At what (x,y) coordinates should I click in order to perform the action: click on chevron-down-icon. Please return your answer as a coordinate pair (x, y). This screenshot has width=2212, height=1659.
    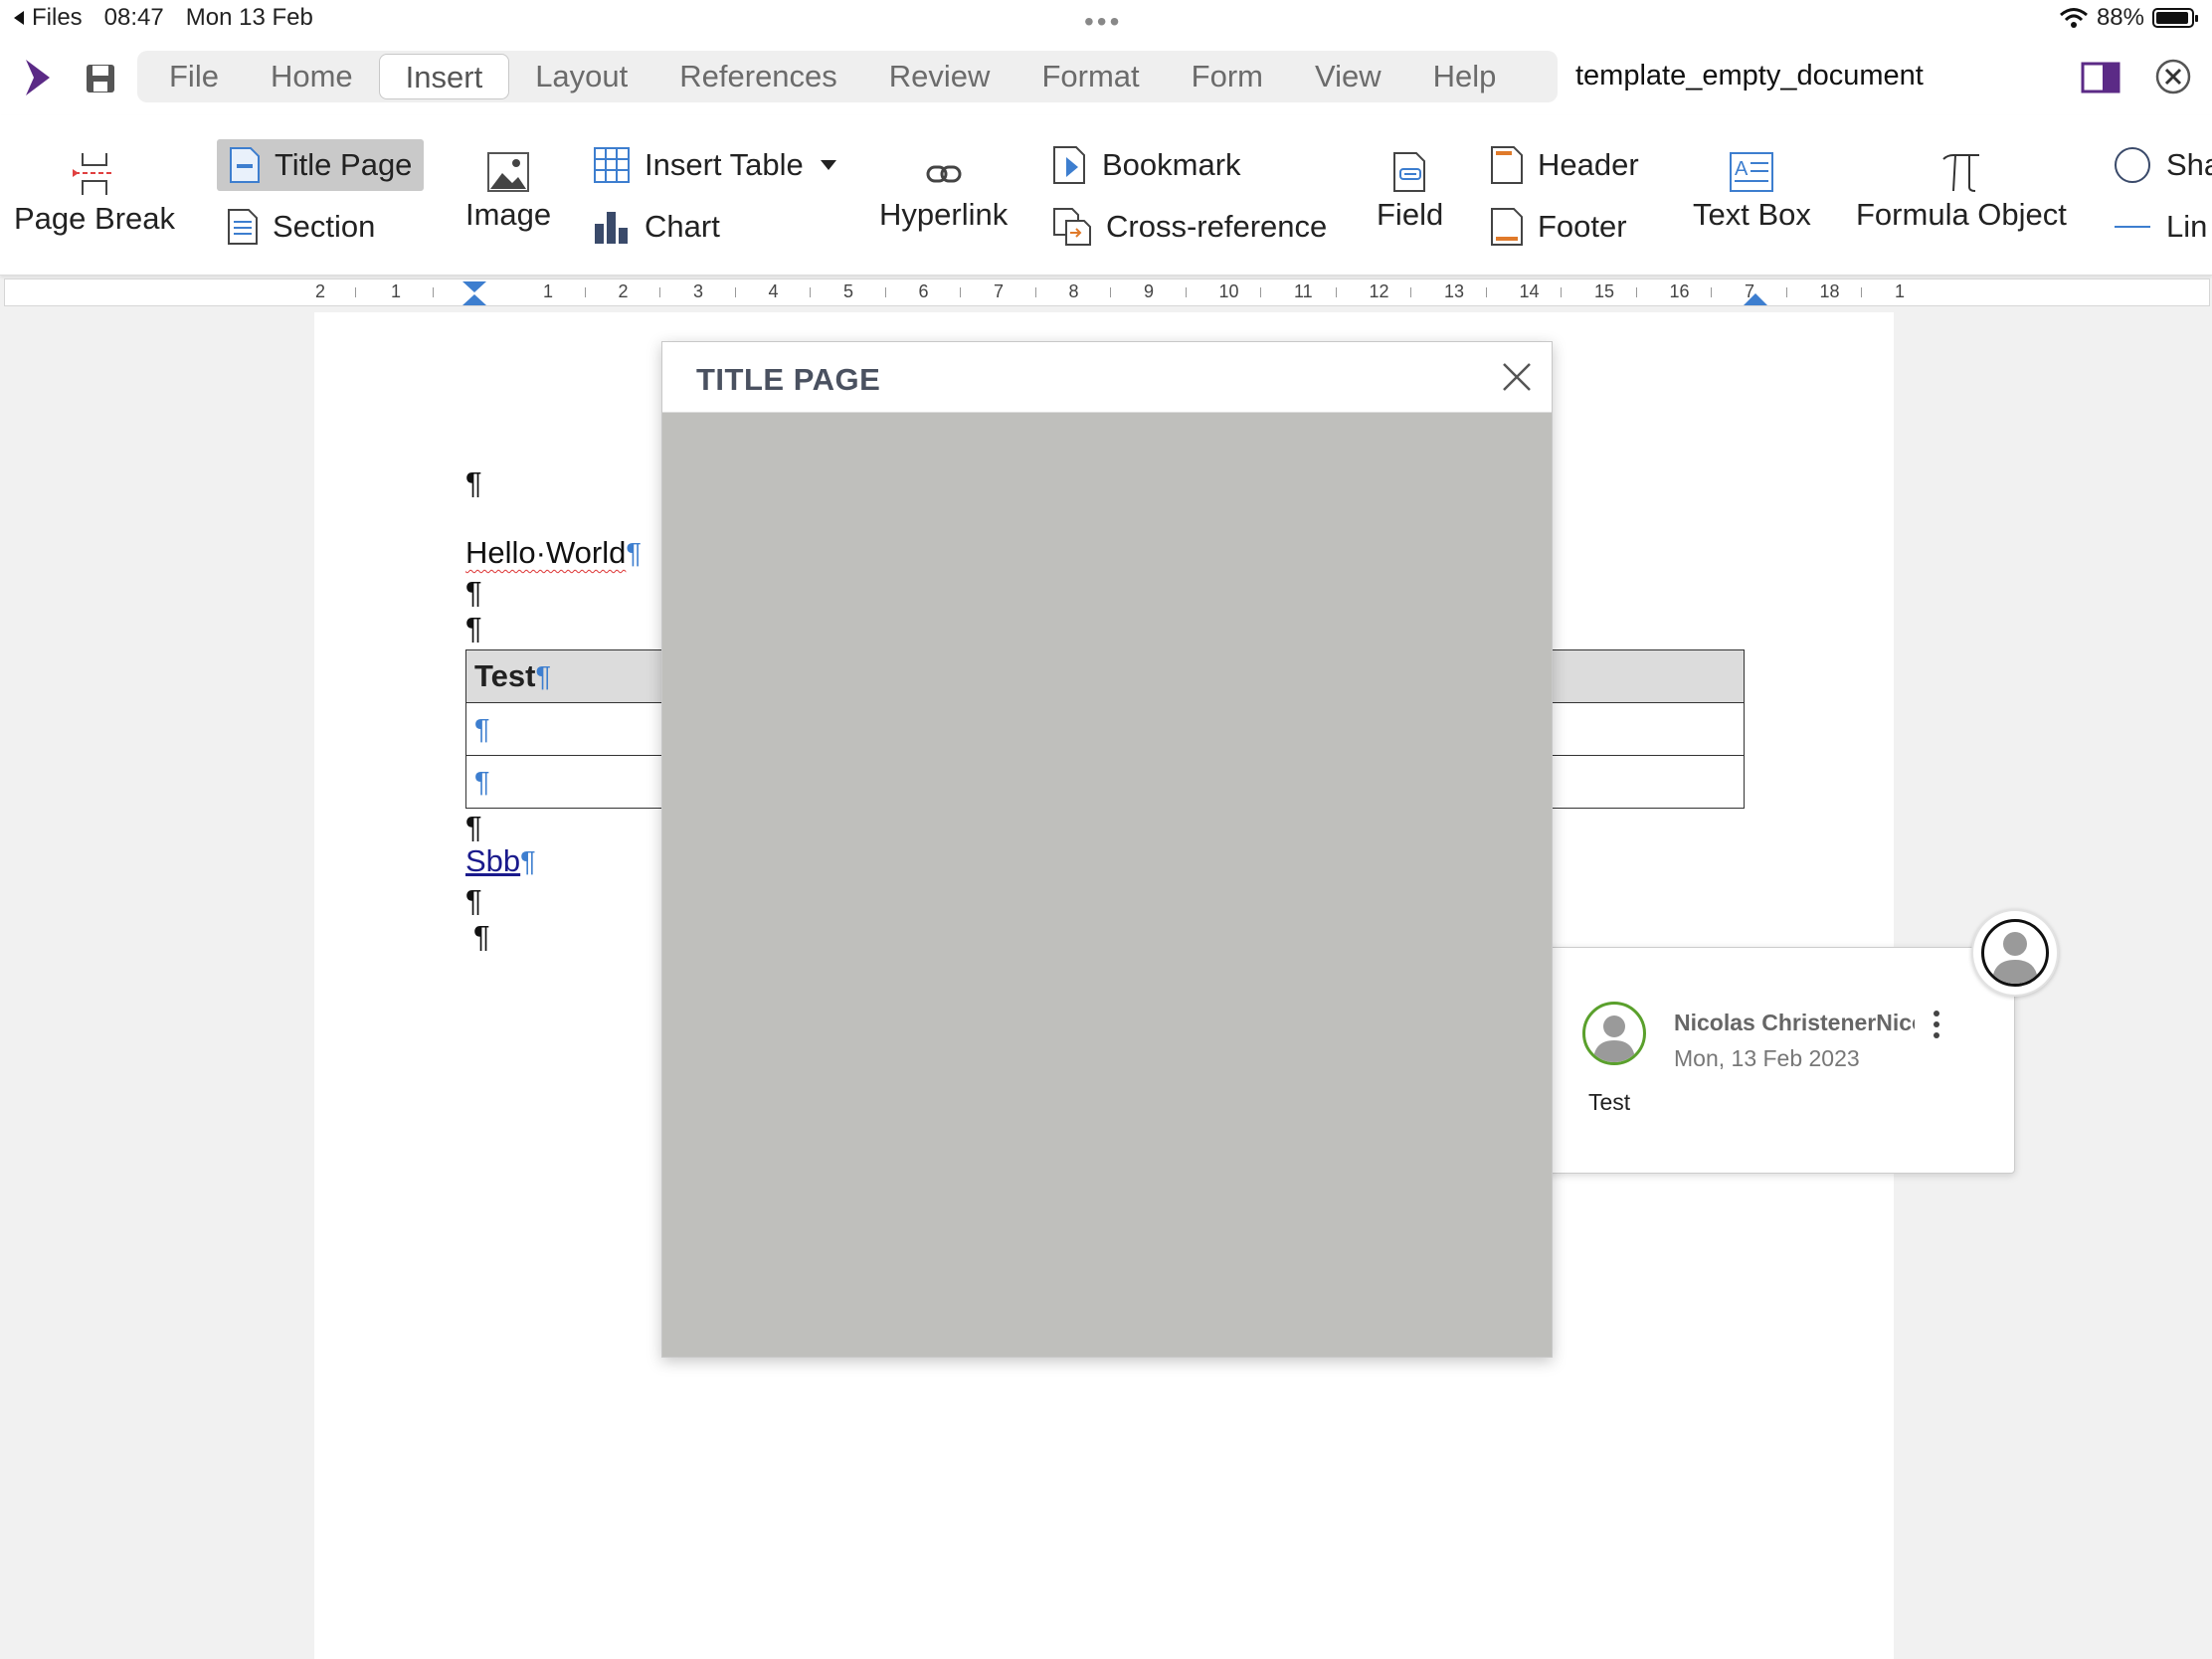
    Looking at the image, I should click on (828, 165).